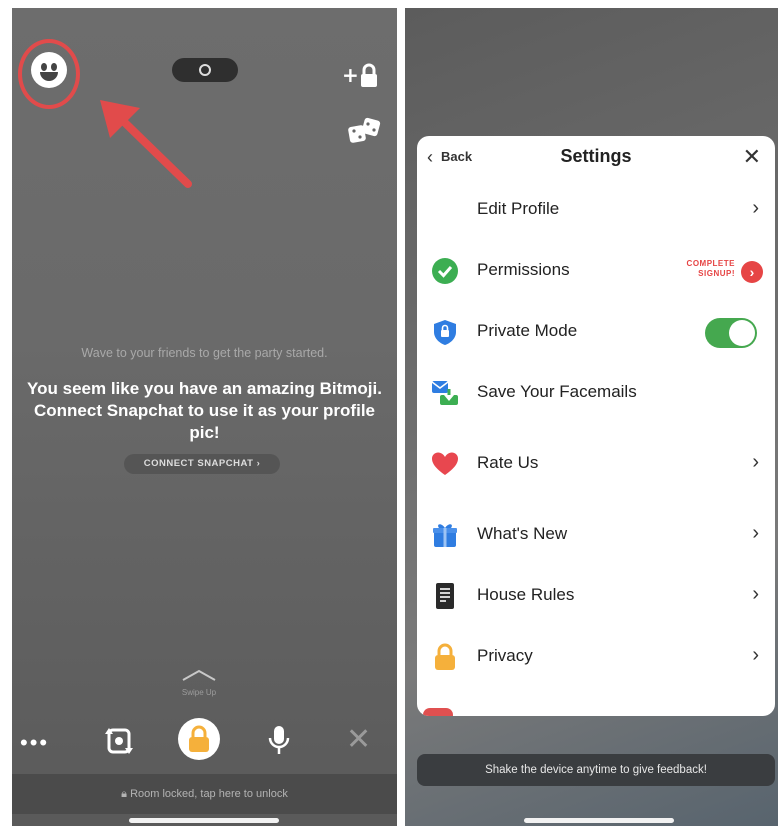  I want to click on settings-item-whats-new: What's New ›, so click(596, 534).